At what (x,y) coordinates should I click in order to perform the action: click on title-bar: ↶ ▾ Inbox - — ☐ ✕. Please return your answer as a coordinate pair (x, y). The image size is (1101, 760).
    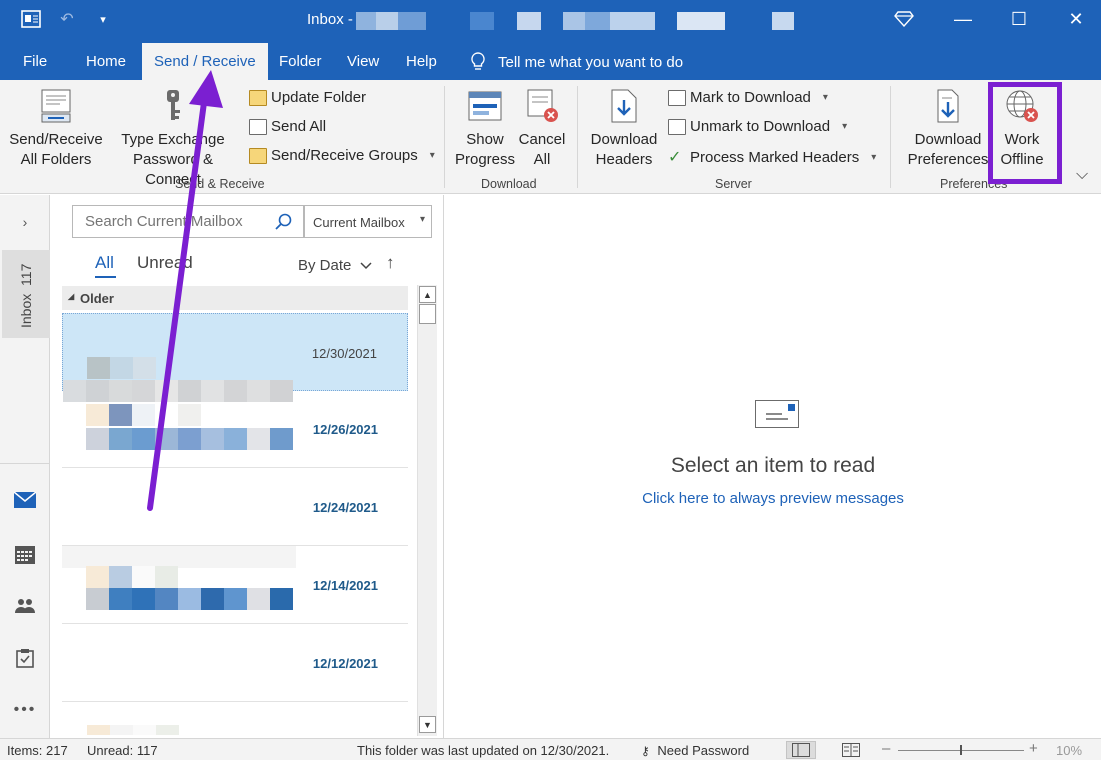
    Looking at the image, I should click on (550, 20).